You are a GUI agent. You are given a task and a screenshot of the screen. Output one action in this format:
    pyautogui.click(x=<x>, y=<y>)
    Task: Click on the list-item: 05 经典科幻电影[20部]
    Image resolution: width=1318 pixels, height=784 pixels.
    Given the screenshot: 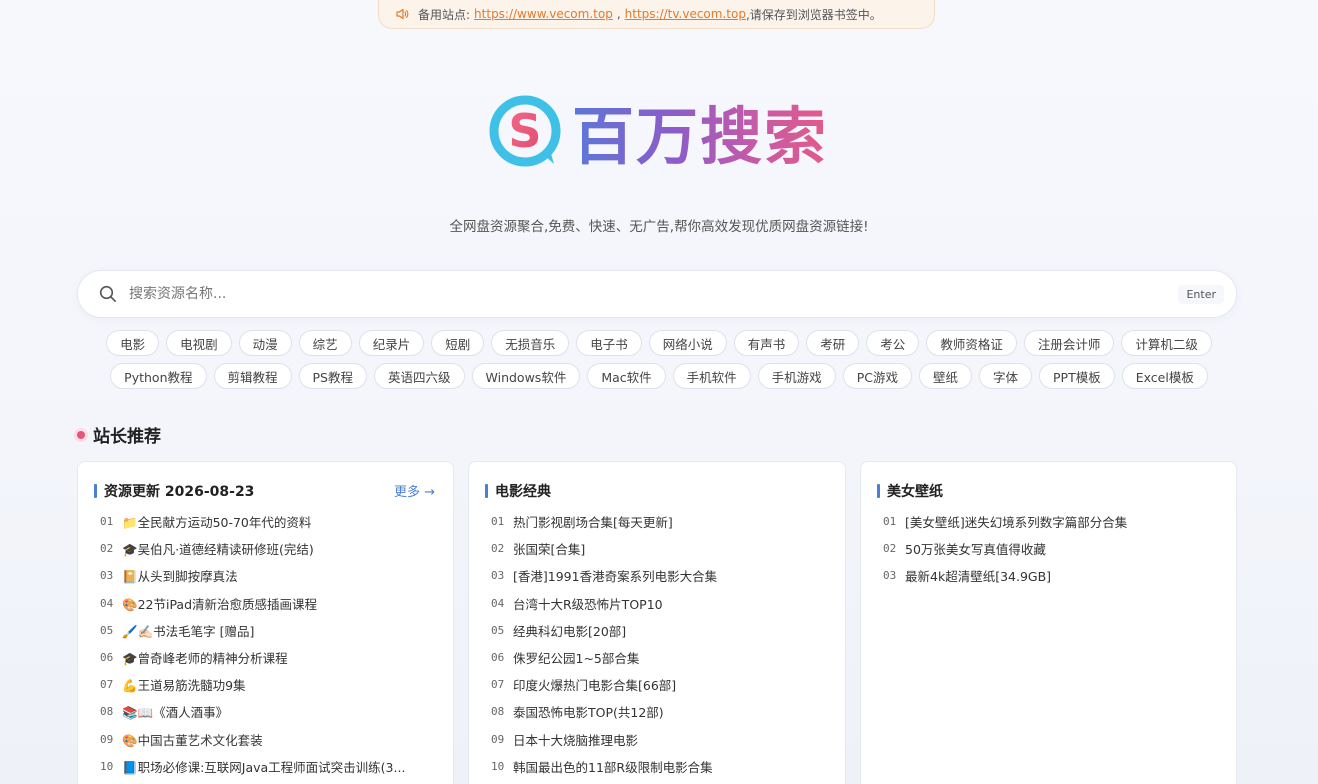 What is the action you would take?
    pyautogui.click(x=668, y=630)
    